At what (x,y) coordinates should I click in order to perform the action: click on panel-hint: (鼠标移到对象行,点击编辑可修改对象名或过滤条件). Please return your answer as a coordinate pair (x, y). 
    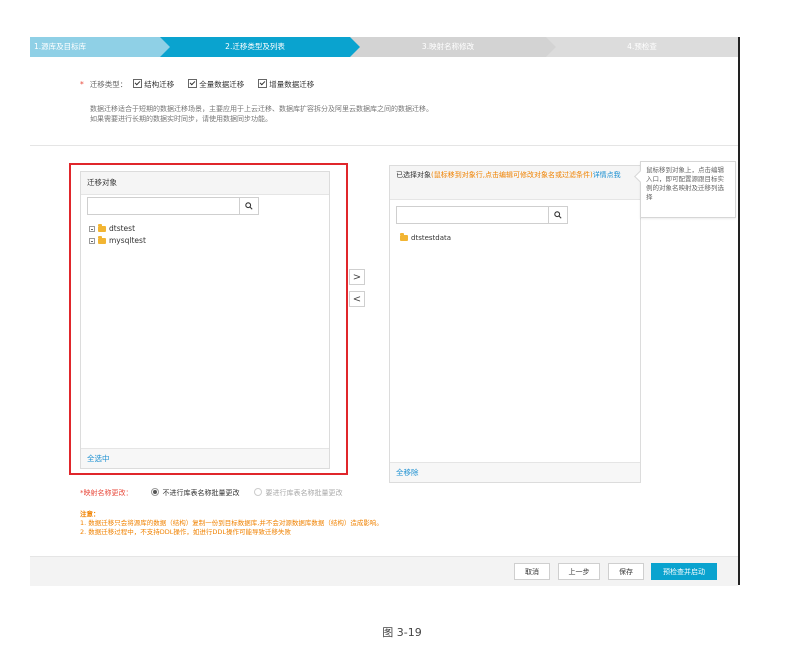
    Looking at the image, I should click on (512, 175).